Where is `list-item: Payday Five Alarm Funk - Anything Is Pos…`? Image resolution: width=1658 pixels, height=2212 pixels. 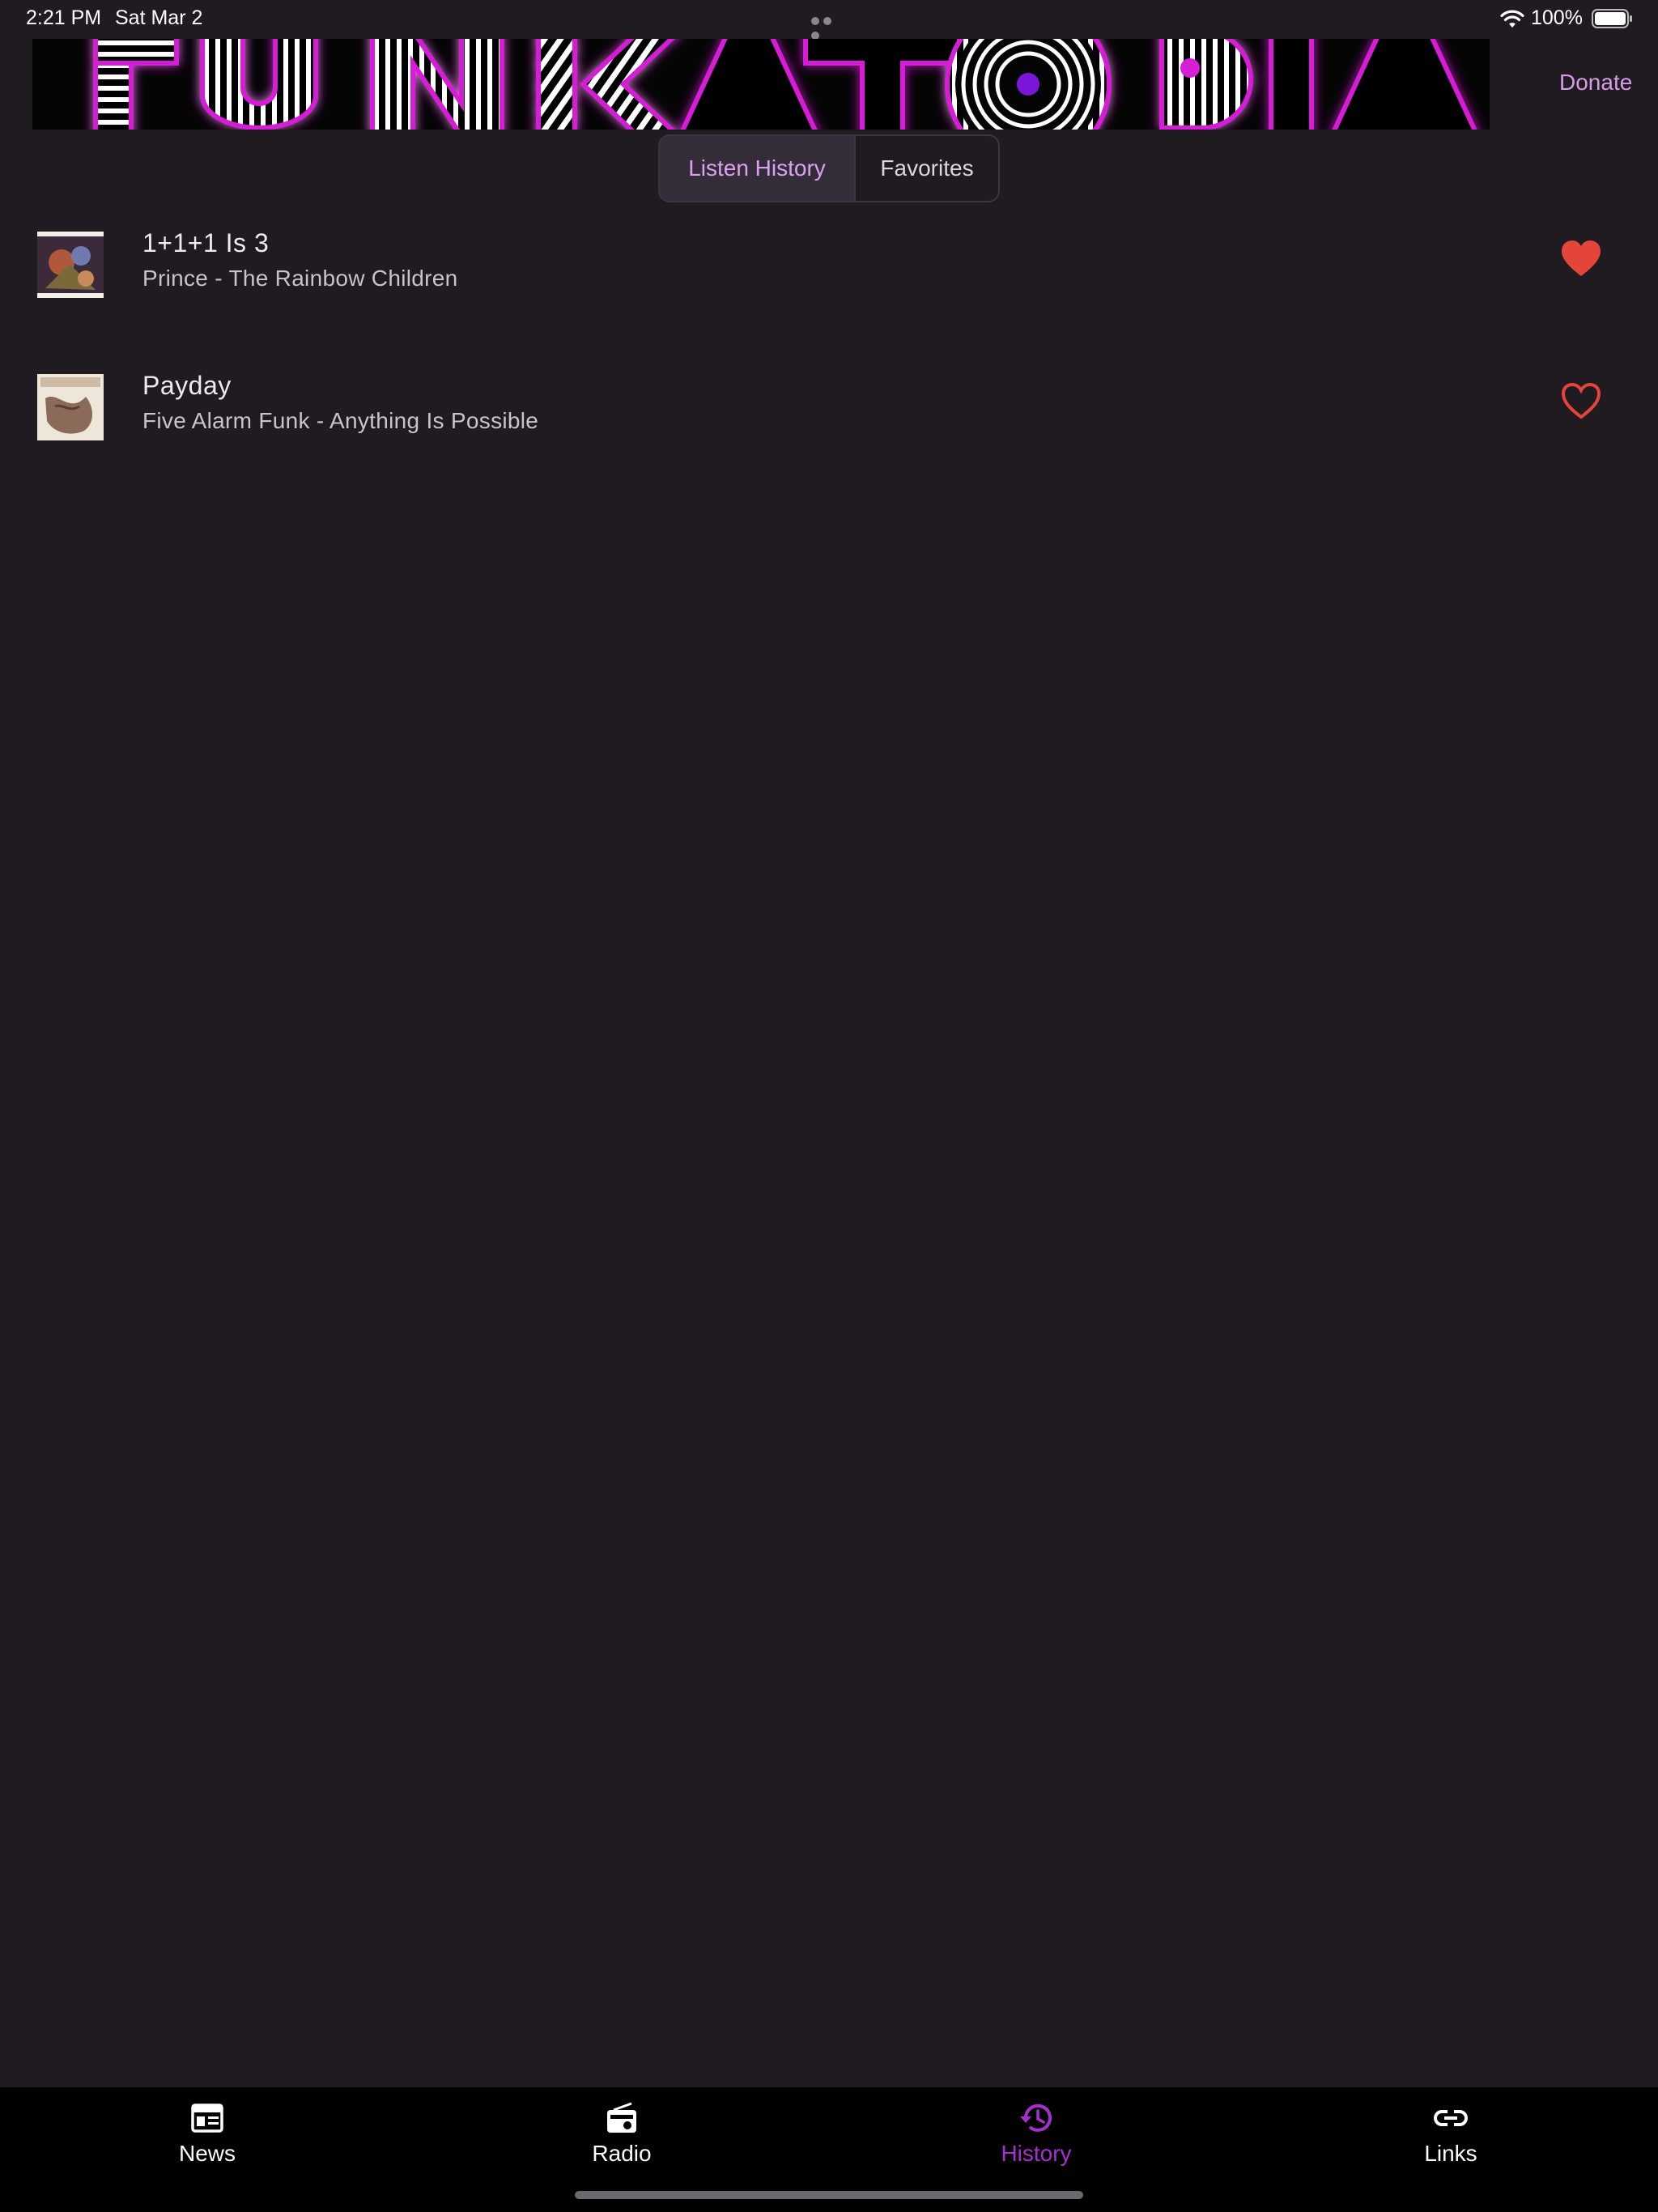
list-item: Payday Five Alarm Funk - Anything Is Pos… is located at coordinates (829, 429).